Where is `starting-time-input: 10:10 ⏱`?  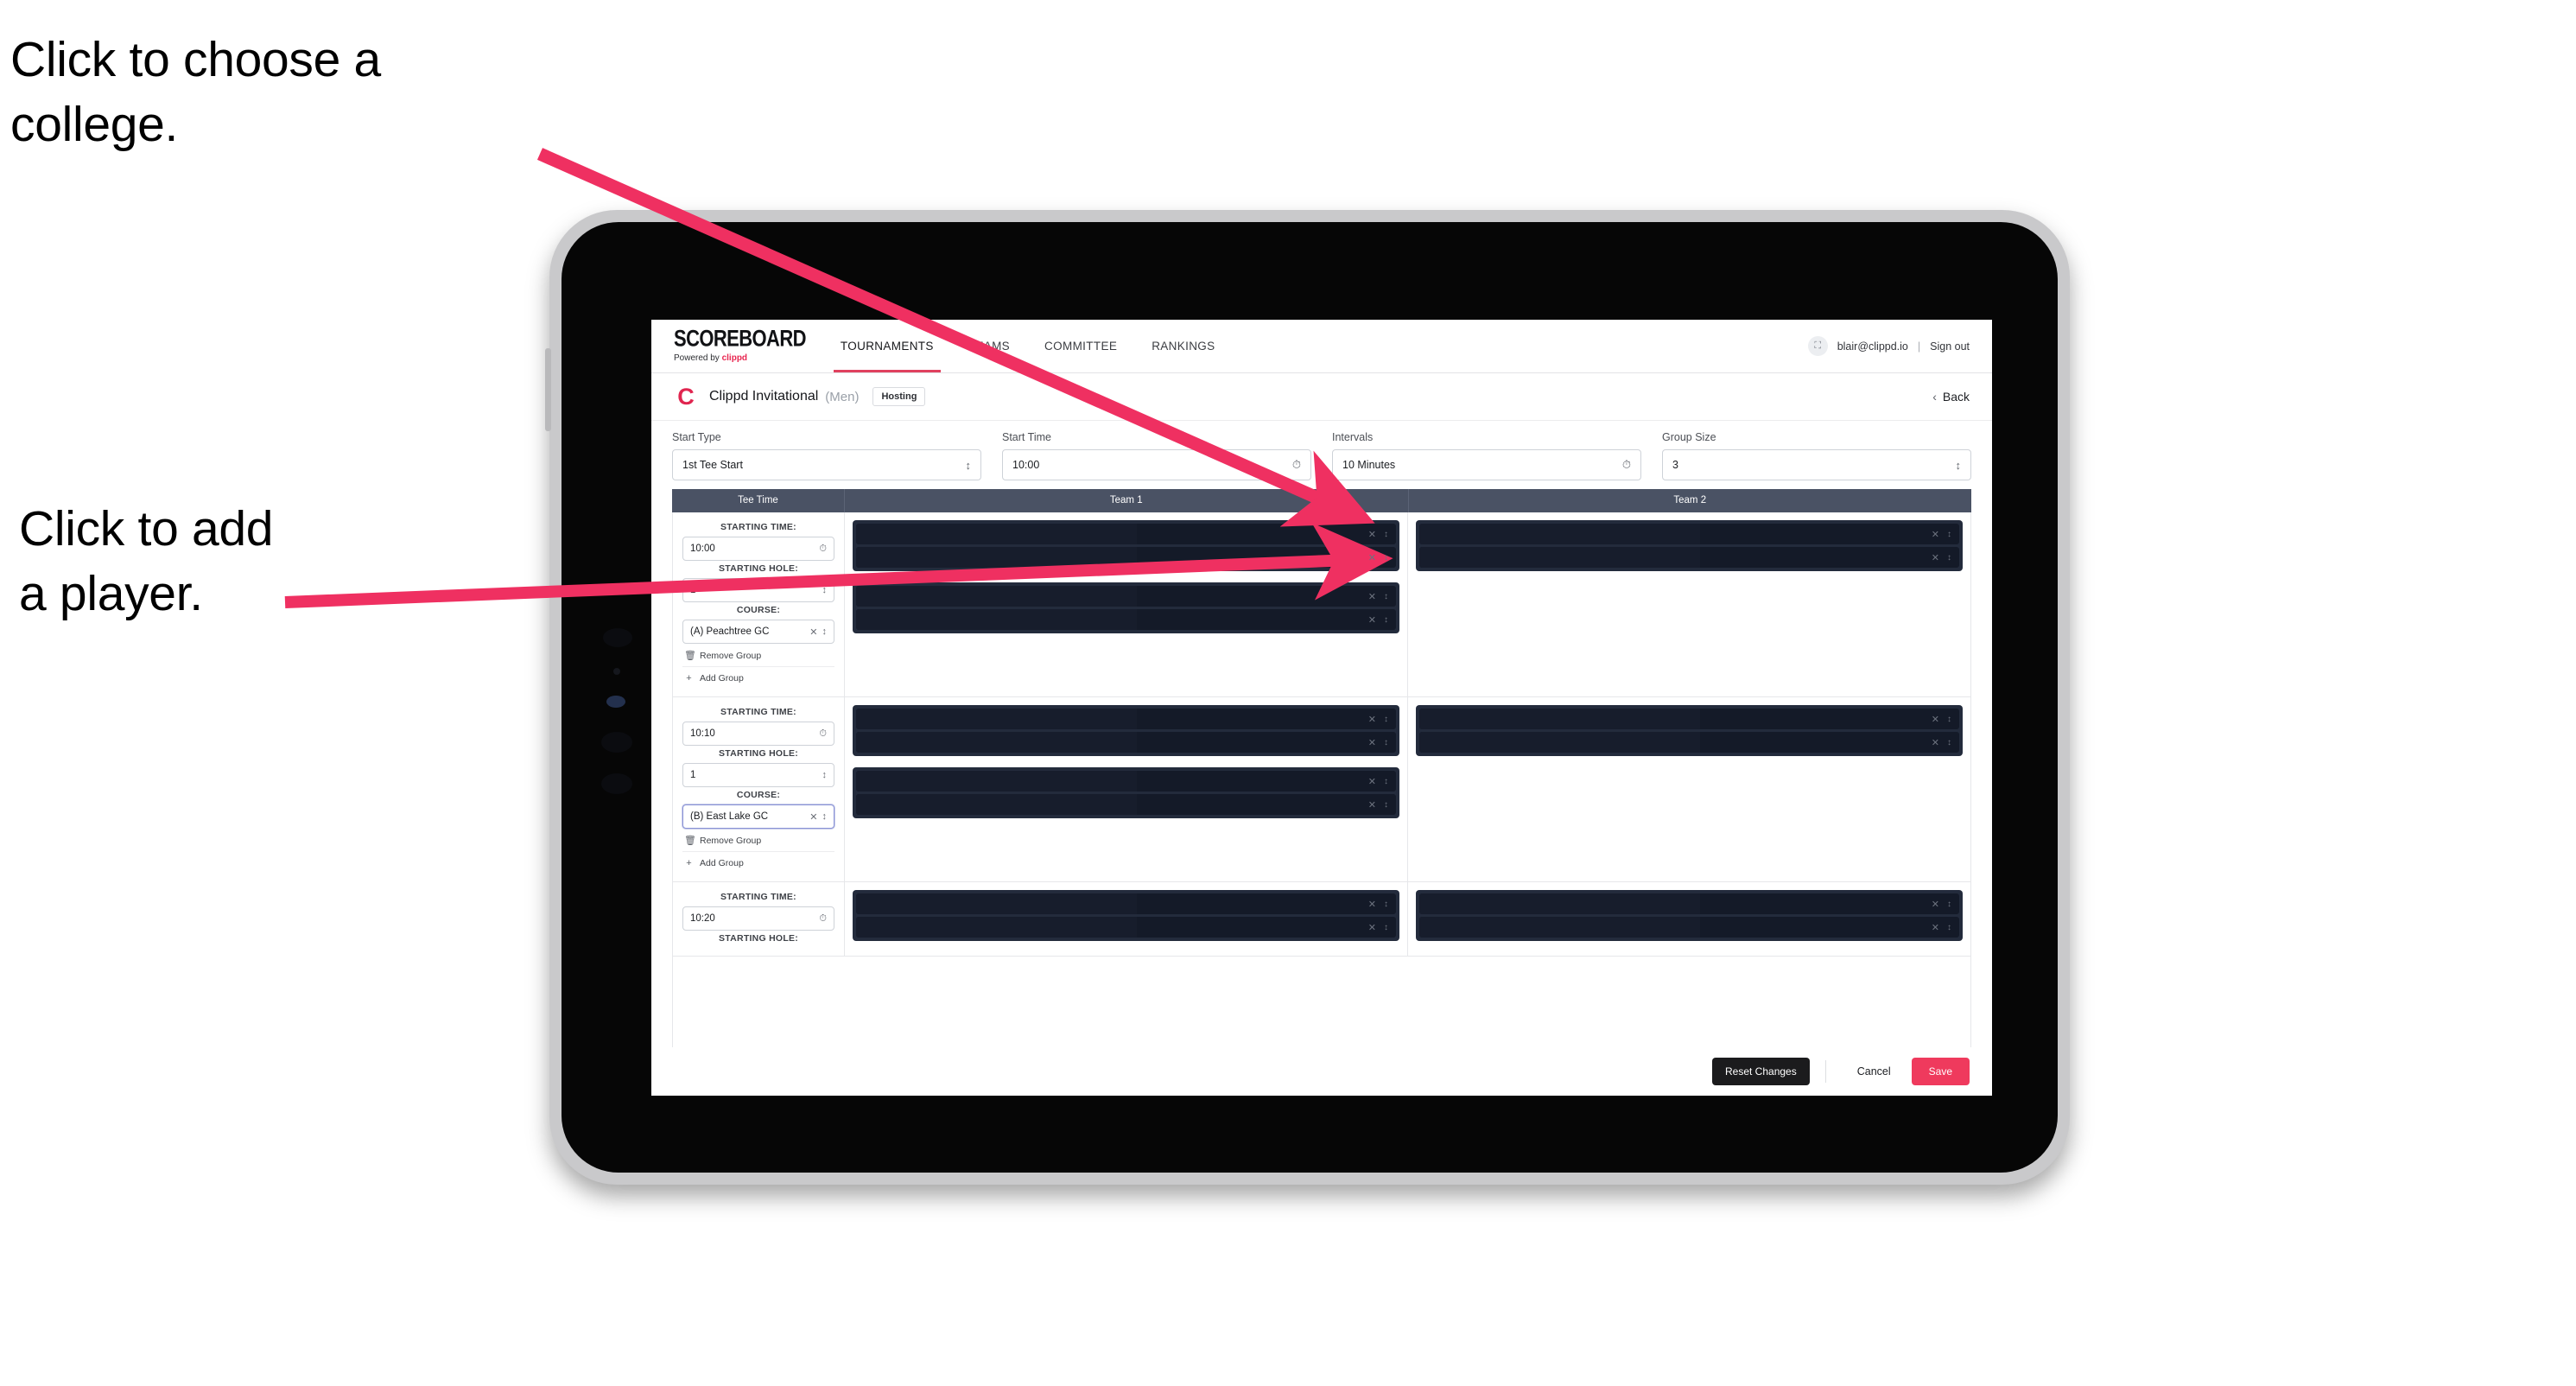
starting-time-input: 10:10 ⏱ is located at coordinates (758, 734).